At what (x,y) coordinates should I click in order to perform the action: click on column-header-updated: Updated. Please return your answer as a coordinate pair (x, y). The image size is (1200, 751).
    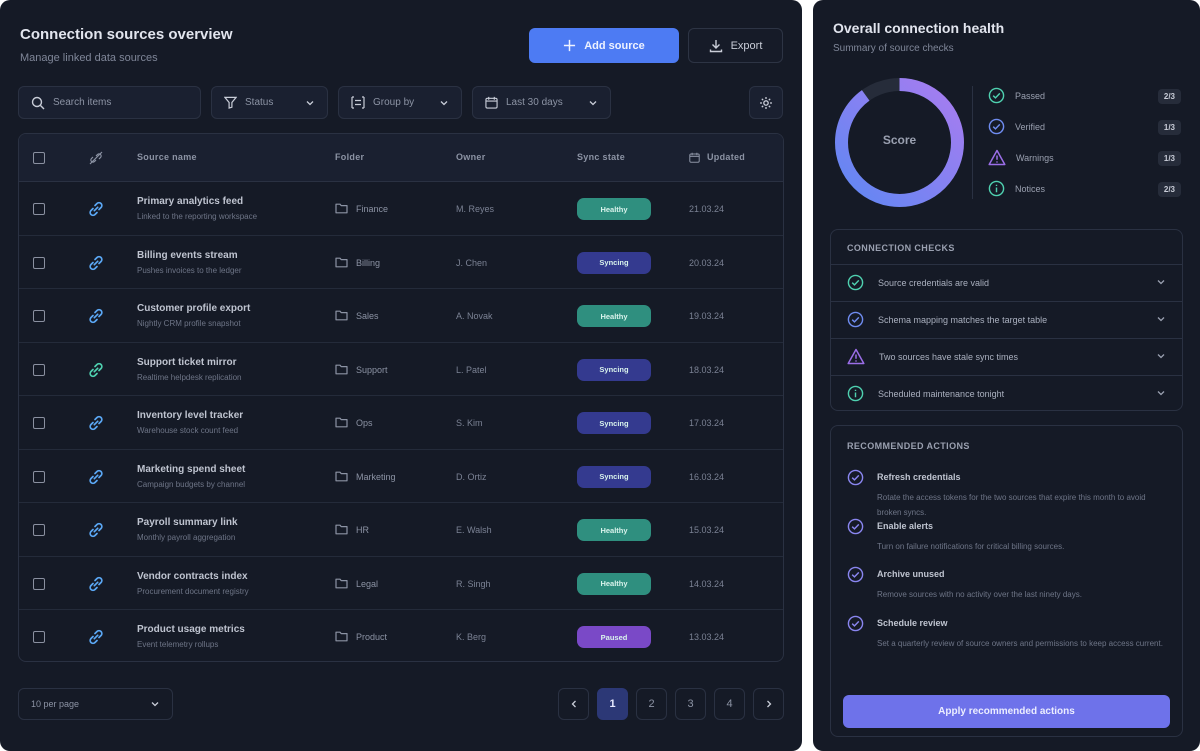
    Looking at the image, I should click on (726, 157).